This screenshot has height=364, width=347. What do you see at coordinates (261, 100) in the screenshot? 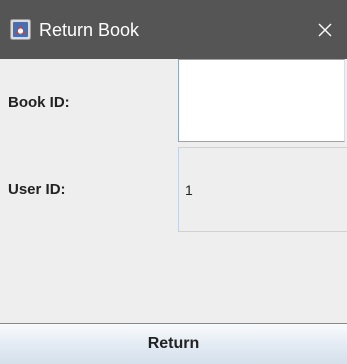
I see `book-id-input` at bounding box center [261, 100].